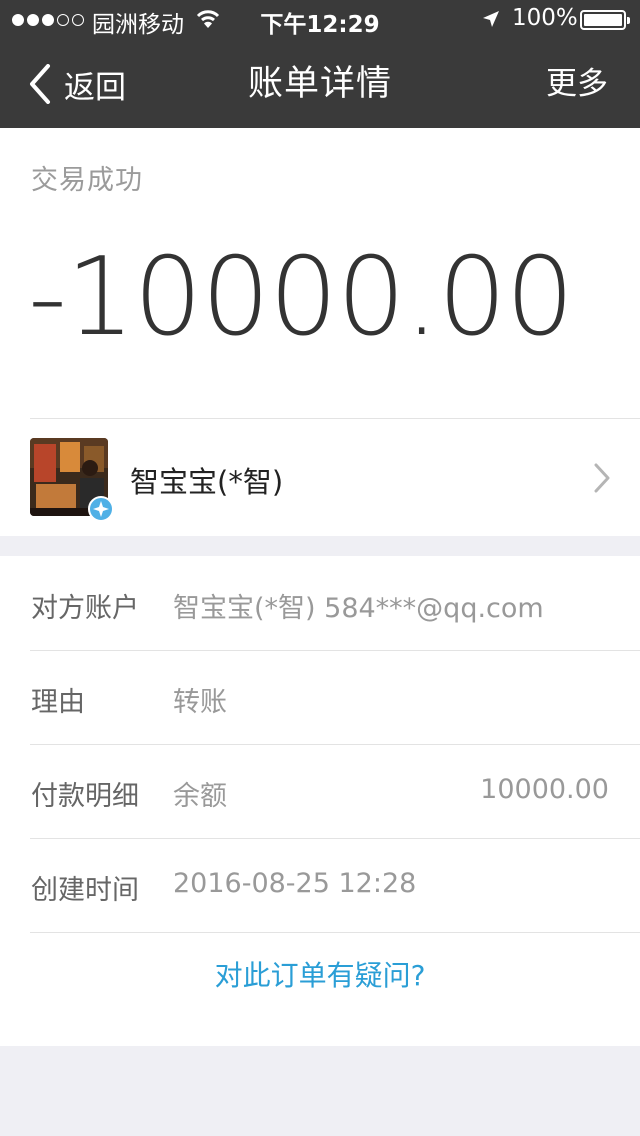 The image size is (640, 1136). Describe the element at coordinates (358, 608) in the screenshot. I see `detail-value: 智宝宝(*智) 584***@qq.com` at that location.